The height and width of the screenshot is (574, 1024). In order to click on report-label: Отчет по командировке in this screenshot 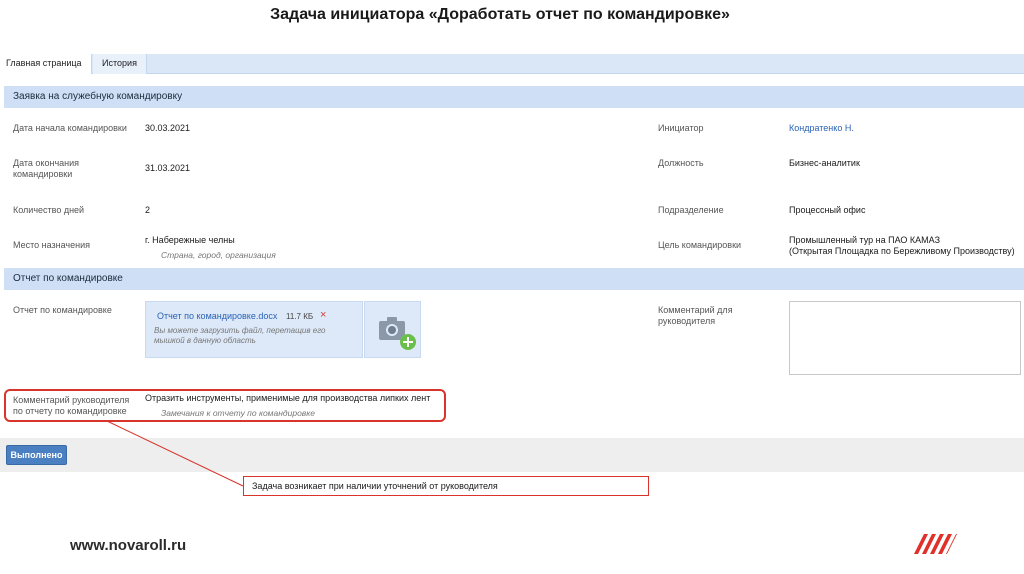, I will do `click(62, 310)`.